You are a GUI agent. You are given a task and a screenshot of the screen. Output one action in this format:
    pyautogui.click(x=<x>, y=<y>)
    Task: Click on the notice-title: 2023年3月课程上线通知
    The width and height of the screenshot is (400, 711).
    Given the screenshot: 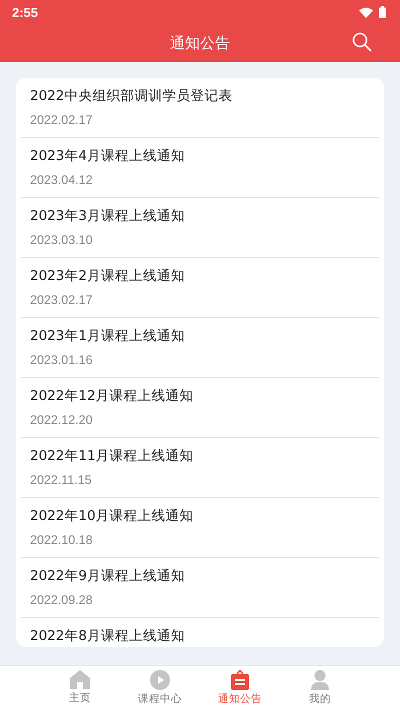 What is the action you would take?
    pyautogui.click(x=107, y=216)
    